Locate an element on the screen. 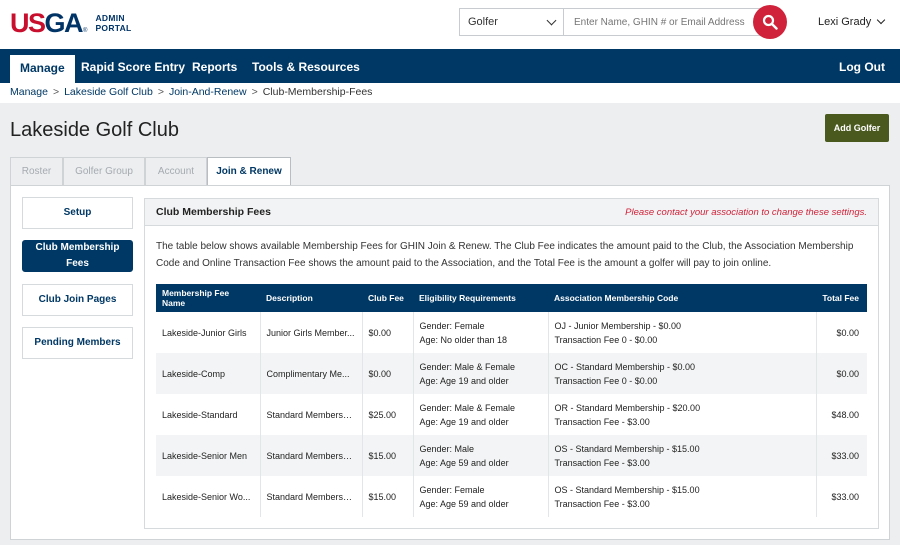  tab-join-renew: Join & Renew is located at coordinates (249, 171).